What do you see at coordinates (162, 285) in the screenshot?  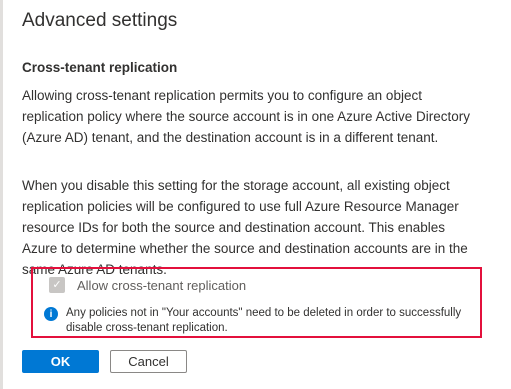 I see `checkbox-label: Allow cross-tenant replication` at bounding box center [162, 285].